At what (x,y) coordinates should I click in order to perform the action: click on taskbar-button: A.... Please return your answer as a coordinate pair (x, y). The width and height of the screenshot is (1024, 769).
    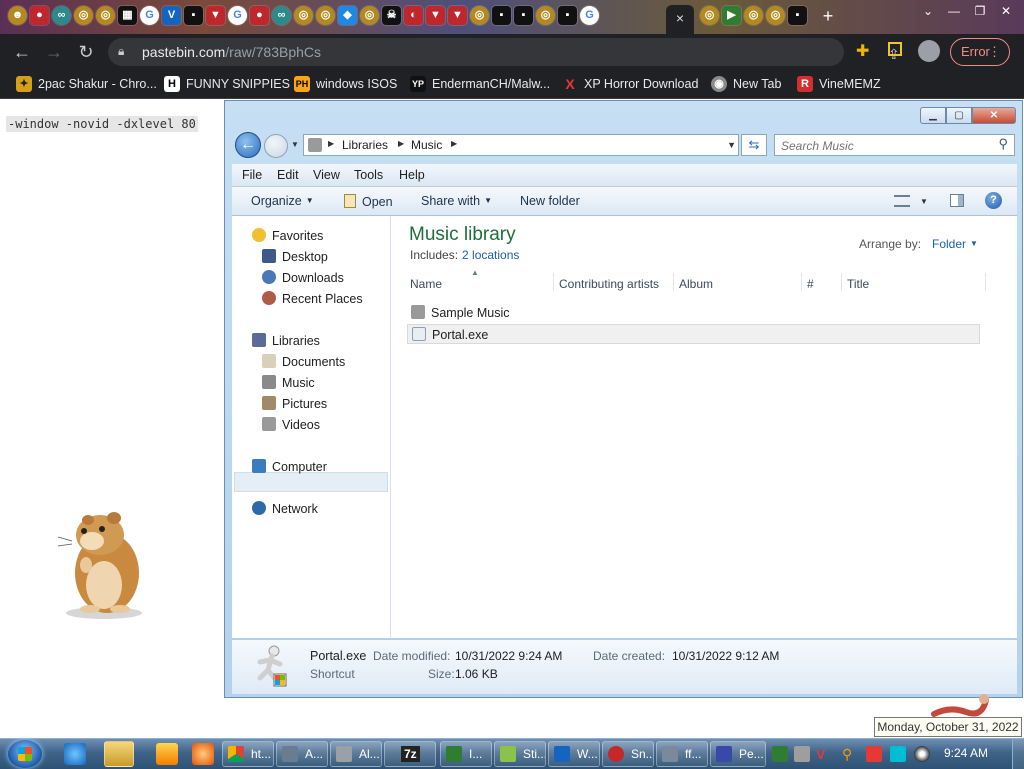
    Looking at the image, I should click on (302, 754).